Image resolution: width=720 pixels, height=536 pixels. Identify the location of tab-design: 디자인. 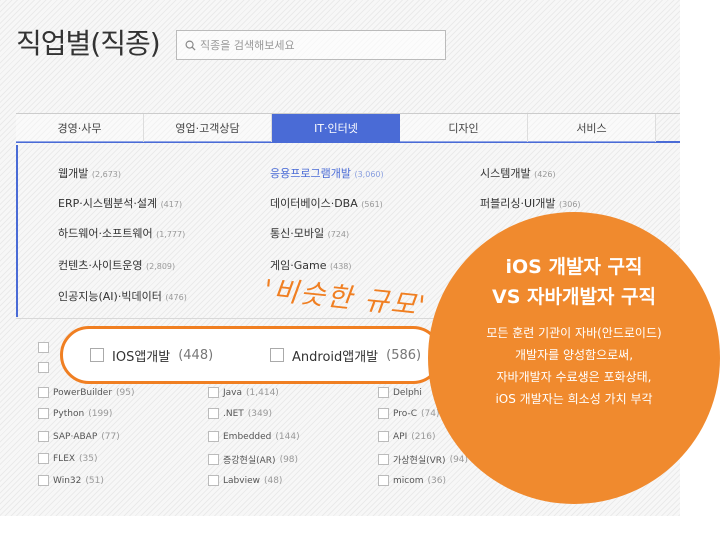
(464, 128).